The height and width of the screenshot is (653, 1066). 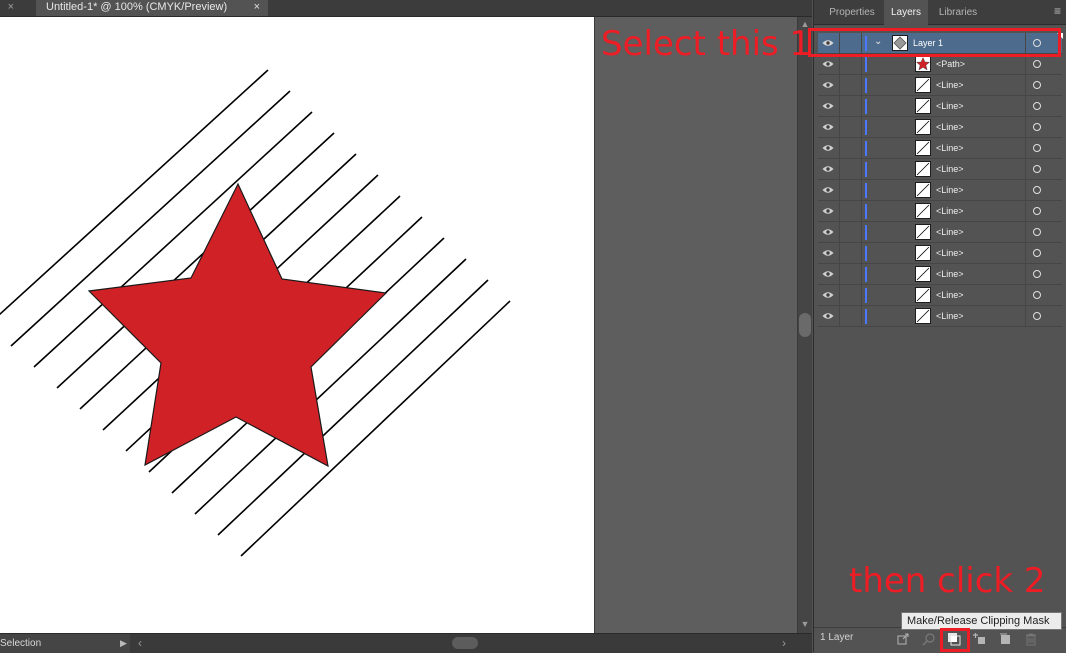 I want to click on horizontal-scrollbar: ‹ ›, so click(x=465, y=643).